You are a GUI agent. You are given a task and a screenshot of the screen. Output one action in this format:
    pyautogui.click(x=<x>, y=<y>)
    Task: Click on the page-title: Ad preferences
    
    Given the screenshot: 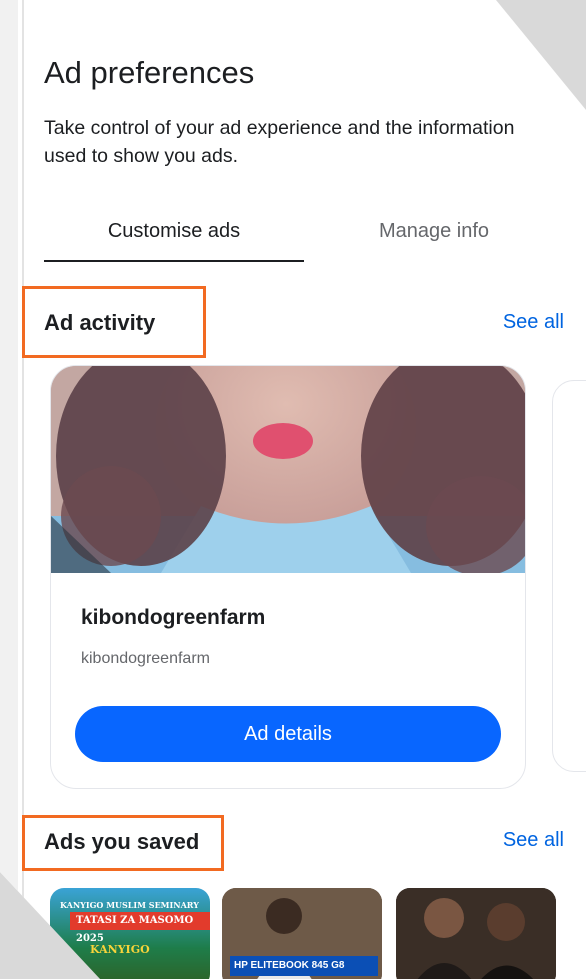 What is the action you would take?
    pyautogui.click(x=149, y=72)
    